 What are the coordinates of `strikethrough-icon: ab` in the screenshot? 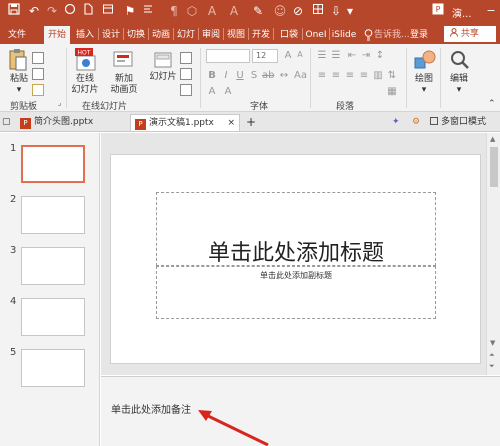 It's located at (268, 75).